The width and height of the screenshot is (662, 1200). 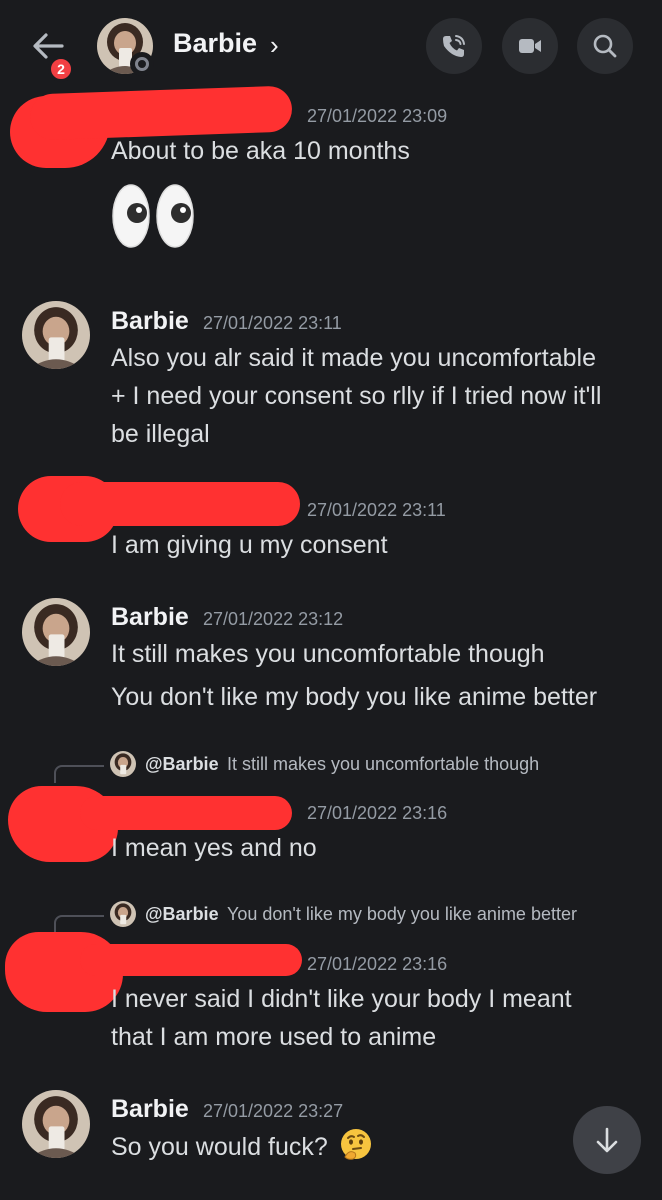 I want to click on contact-name: Barbie, so click(x=215, y=43).